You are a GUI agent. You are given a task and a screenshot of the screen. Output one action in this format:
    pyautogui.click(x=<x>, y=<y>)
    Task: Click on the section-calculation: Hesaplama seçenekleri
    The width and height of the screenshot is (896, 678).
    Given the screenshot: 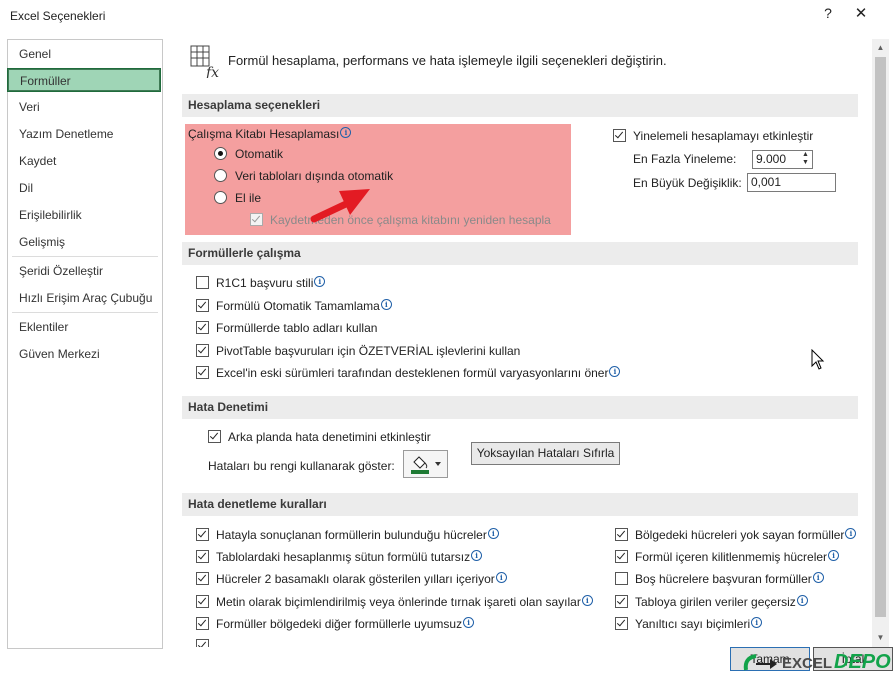 What is the action you would take?
    pyautogui.click(x=520, y=105)
    